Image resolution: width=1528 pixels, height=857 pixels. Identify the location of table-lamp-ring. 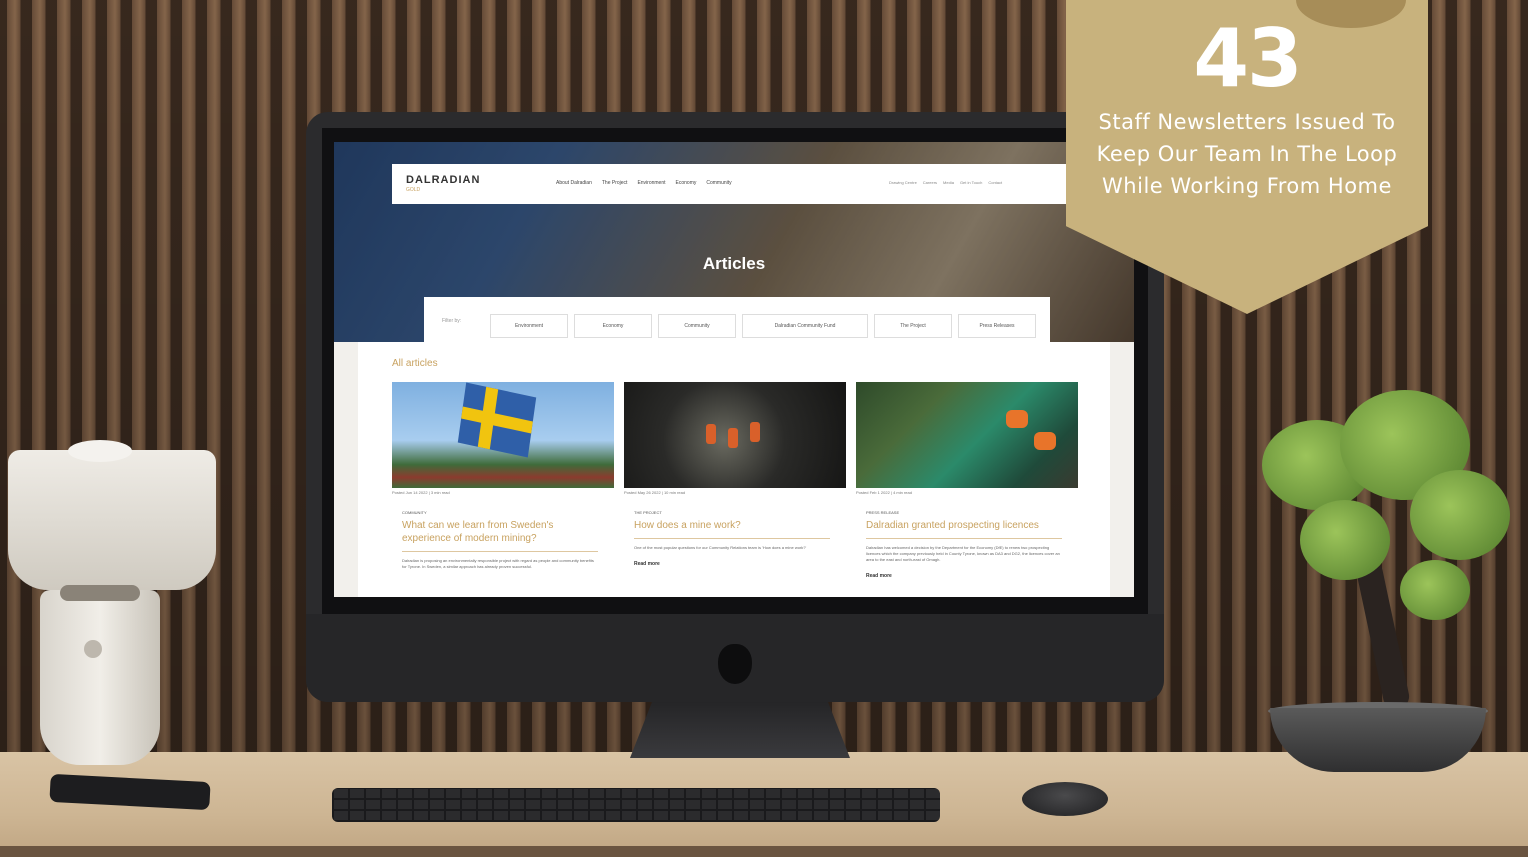
(100, 593).